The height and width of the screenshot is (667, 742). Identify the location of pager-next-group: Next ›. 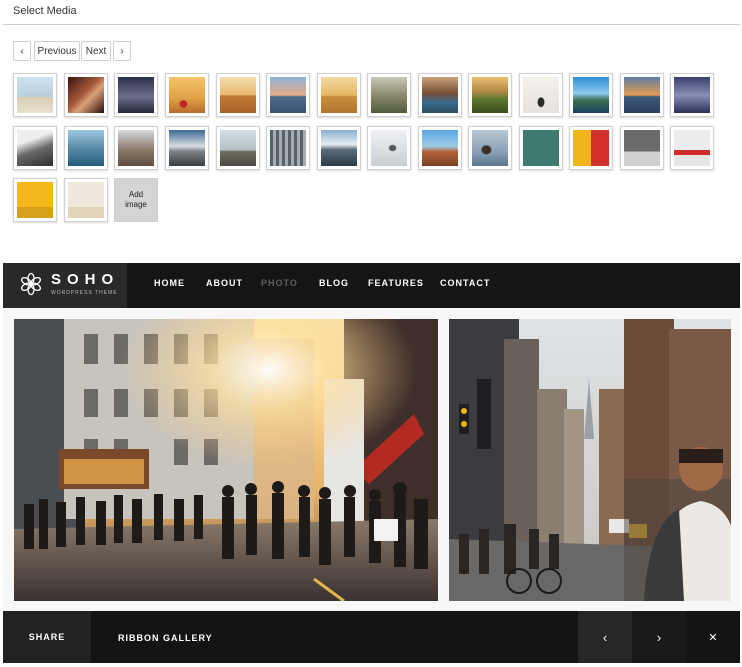
(106, 51).